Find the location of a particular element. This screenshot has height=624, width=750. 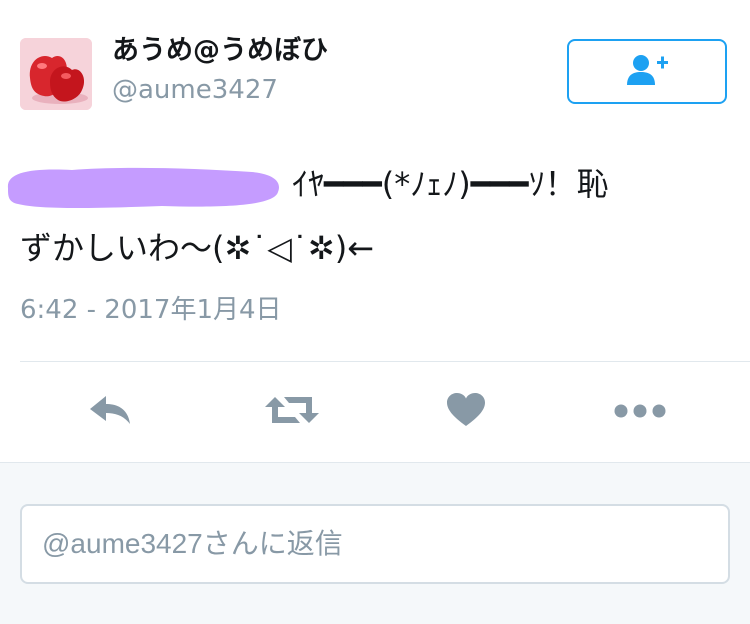

retweet-icon is located at coordinates (292, 412).